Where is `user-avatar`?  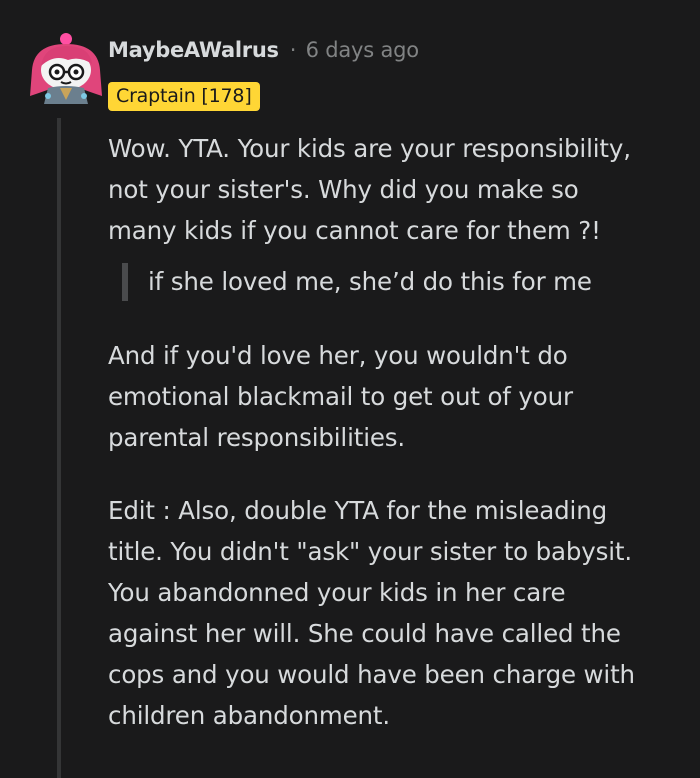
user-avatar is located at coordinates (66, 68).